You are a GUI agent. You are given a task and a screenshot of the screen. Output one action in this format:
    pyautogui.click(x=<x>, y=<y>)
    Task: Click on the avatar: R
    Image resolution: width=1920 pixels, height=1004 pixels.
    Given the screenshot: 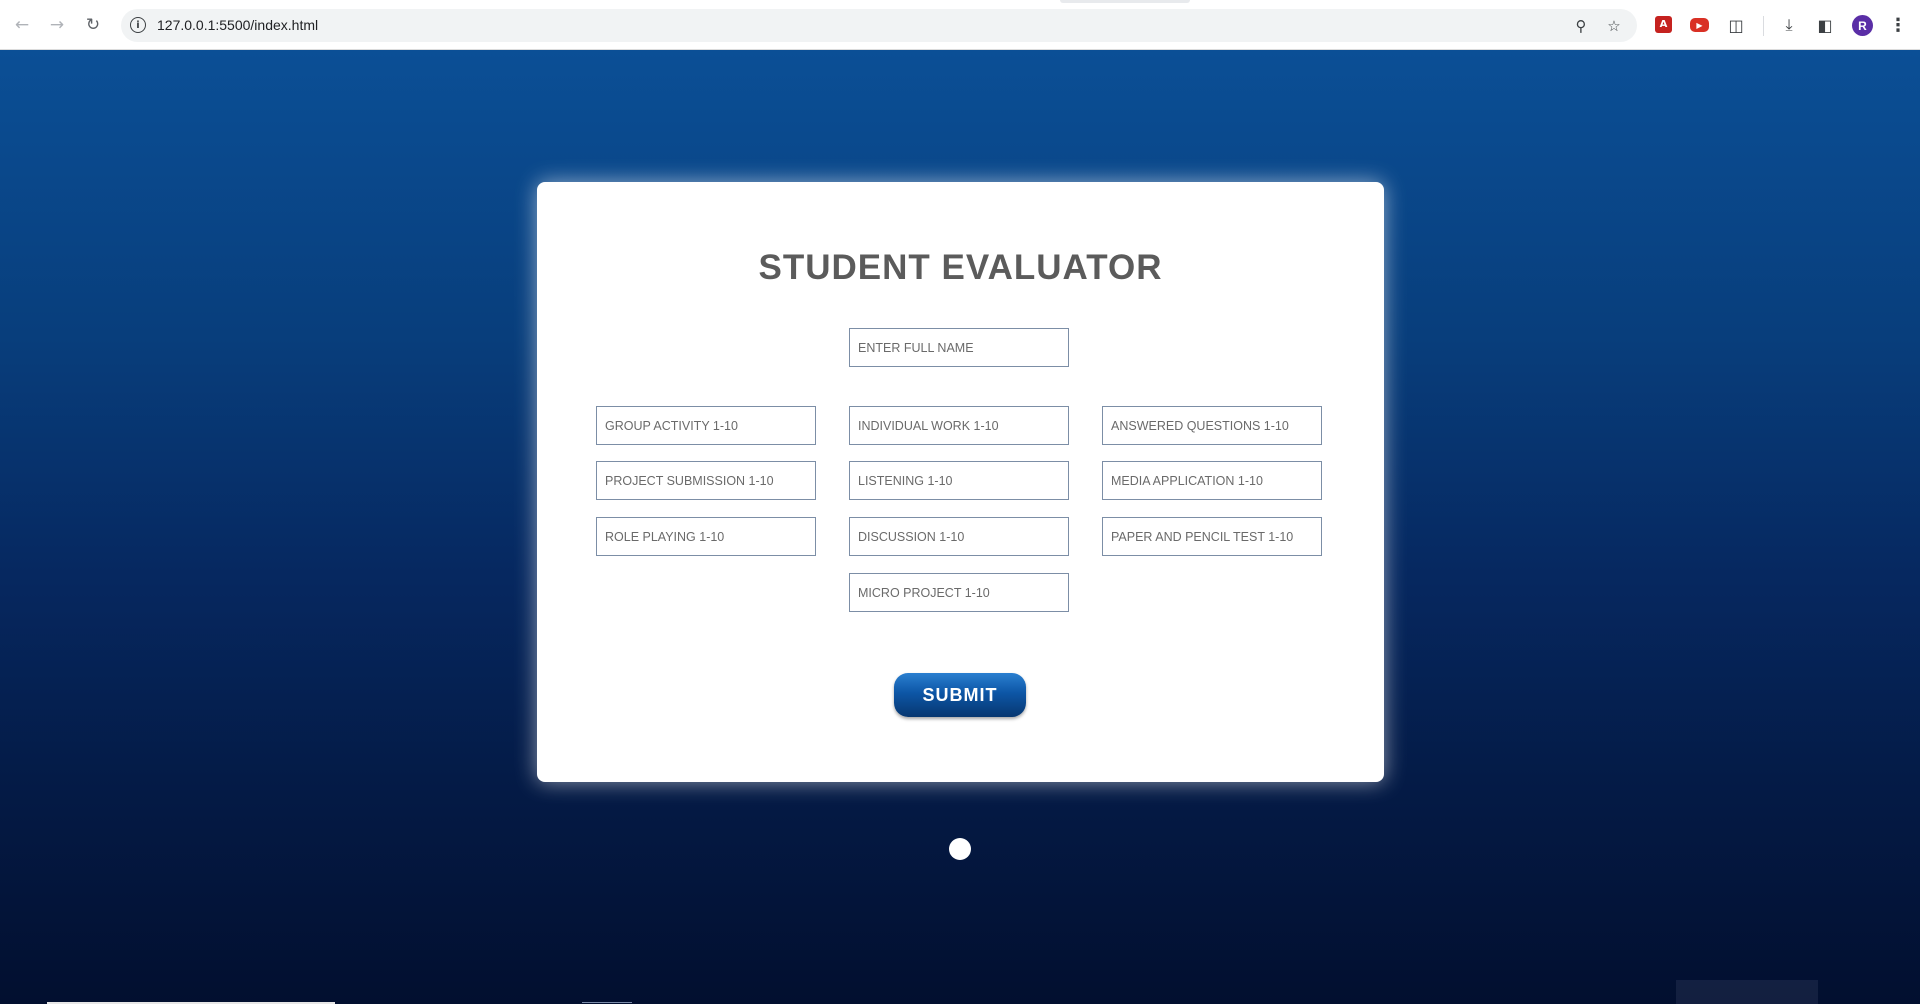 What is the action you would take?
    pyautogui.click(x=1862, y=25)
    